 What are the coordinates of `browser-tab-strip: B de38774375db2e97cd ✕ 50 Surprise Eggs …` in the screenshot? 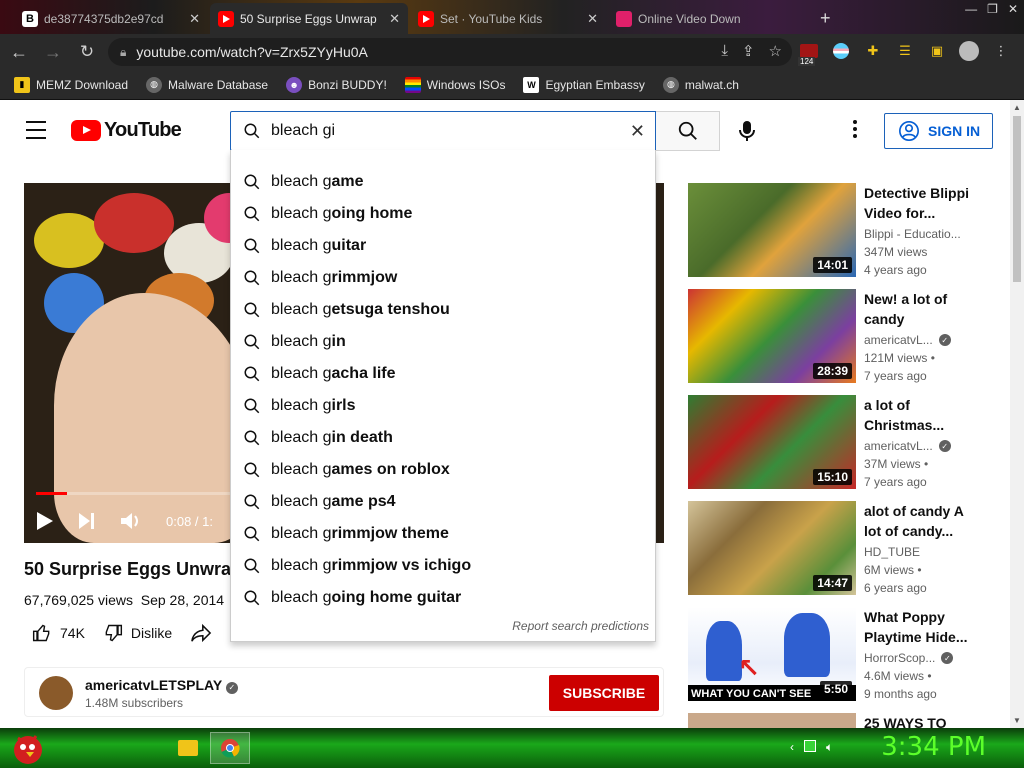 It's located at (512, 17).